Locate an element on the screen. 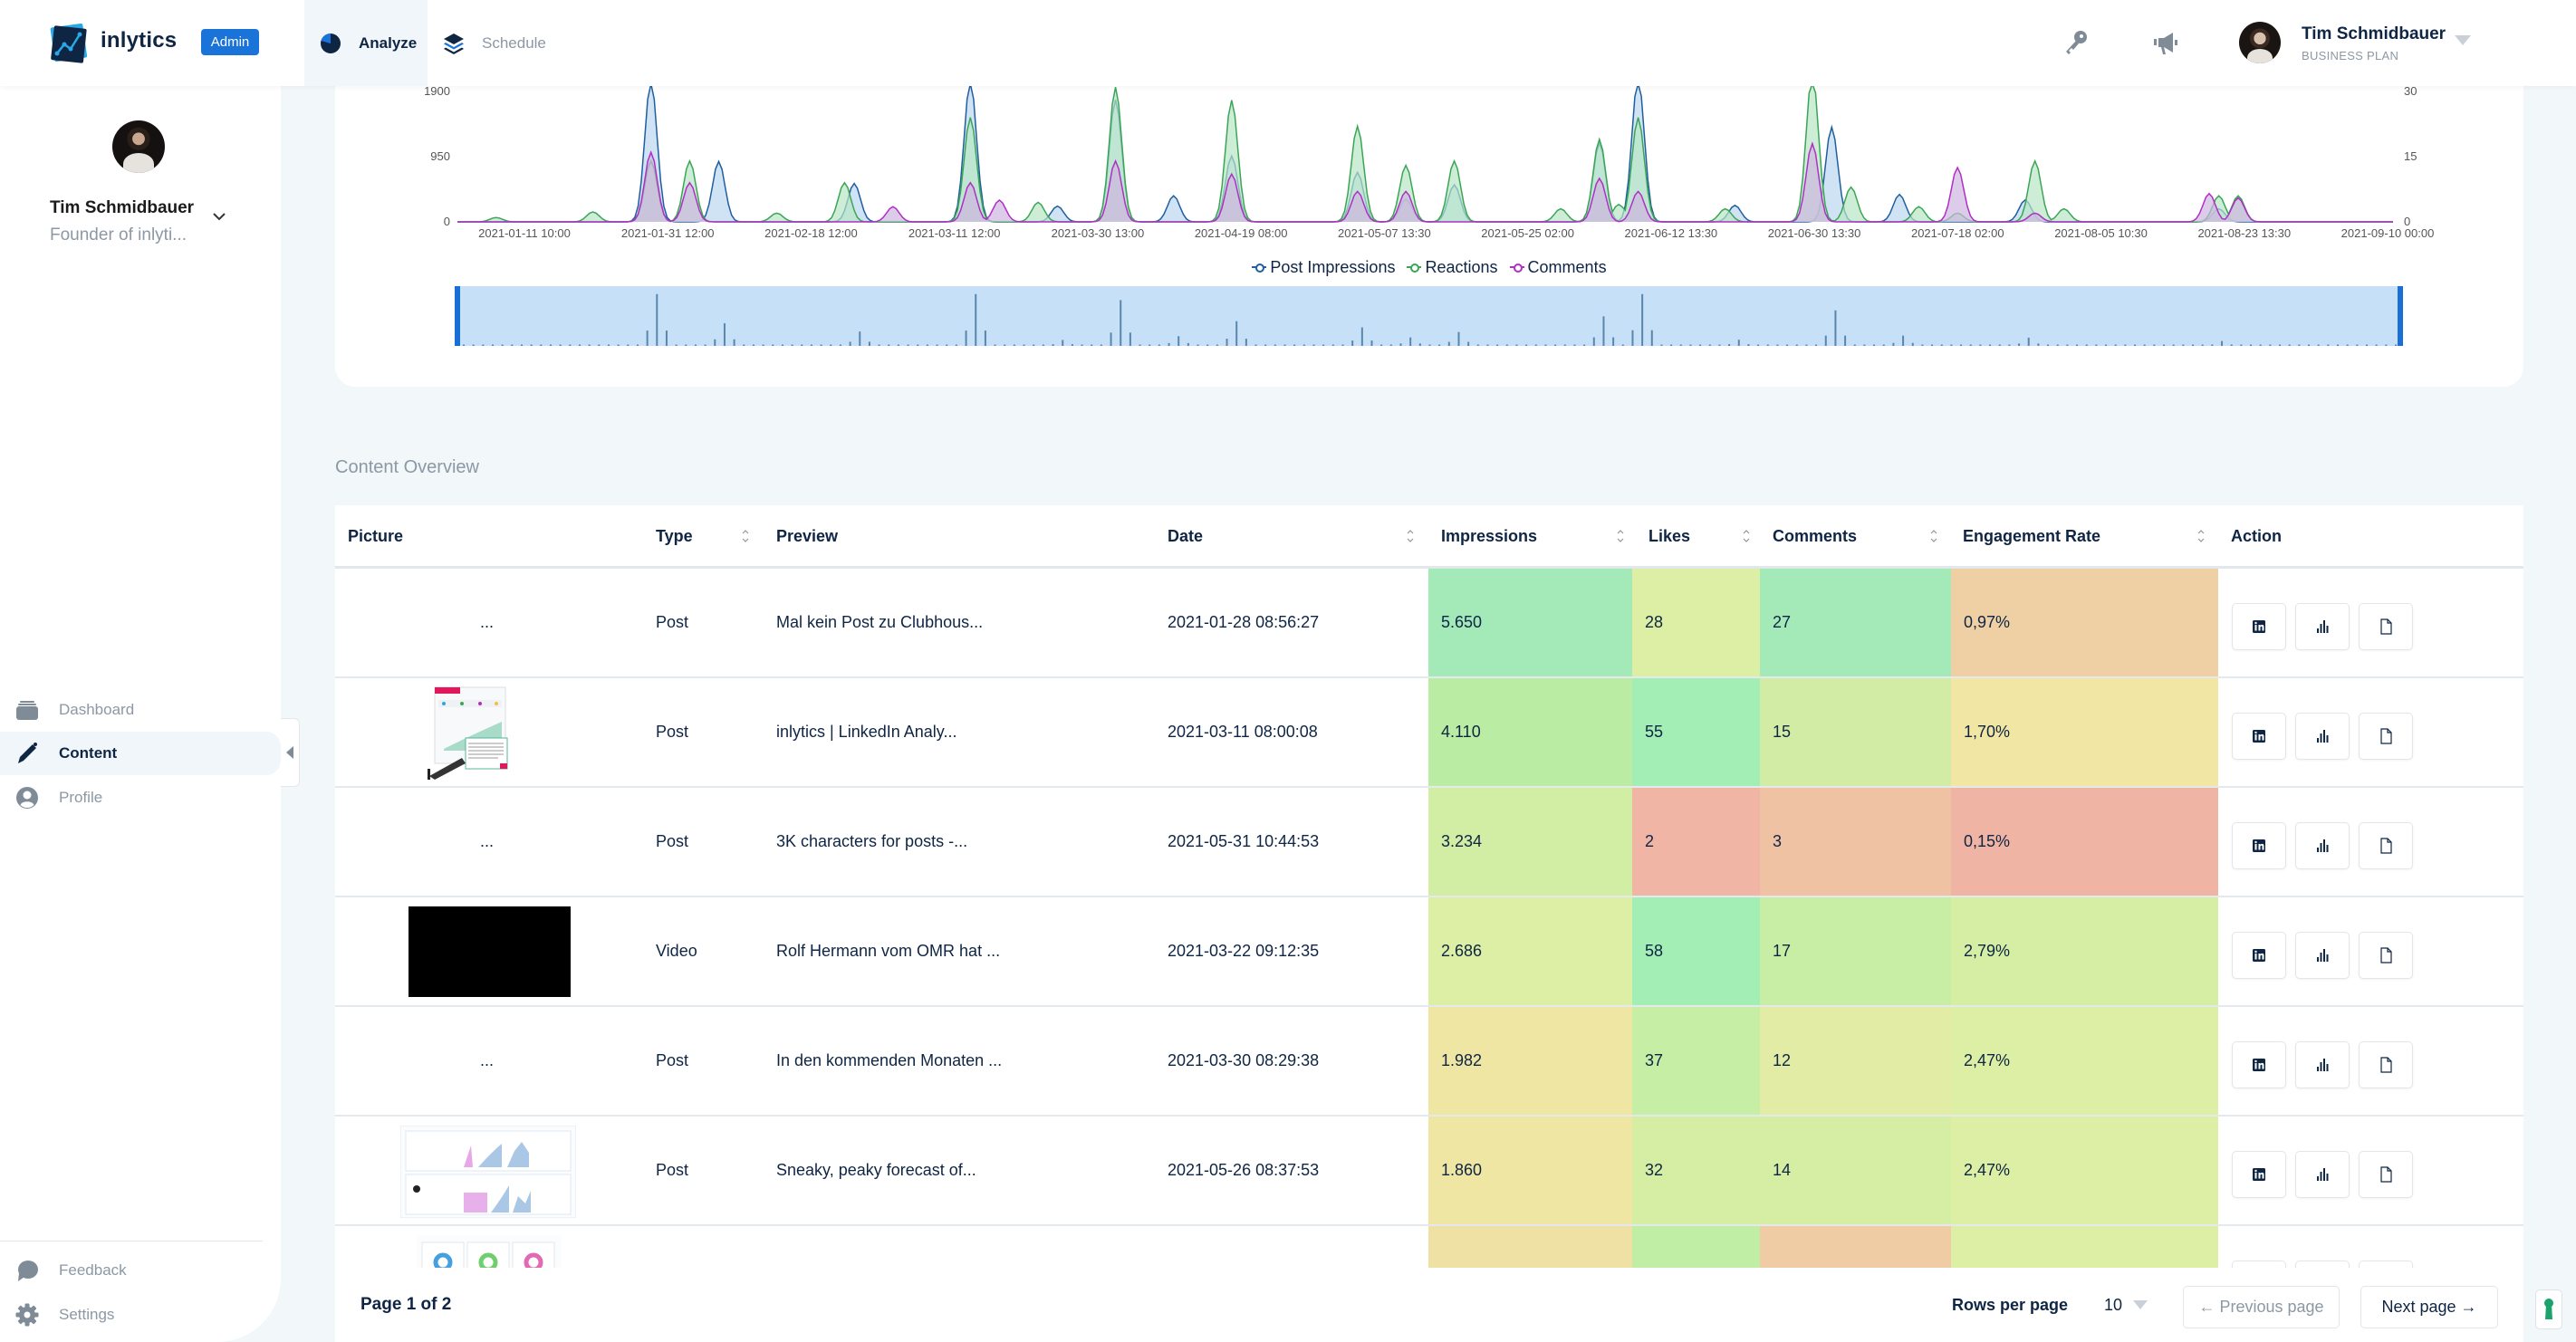  pie-chart-icon is located at coordinates (331, 43).